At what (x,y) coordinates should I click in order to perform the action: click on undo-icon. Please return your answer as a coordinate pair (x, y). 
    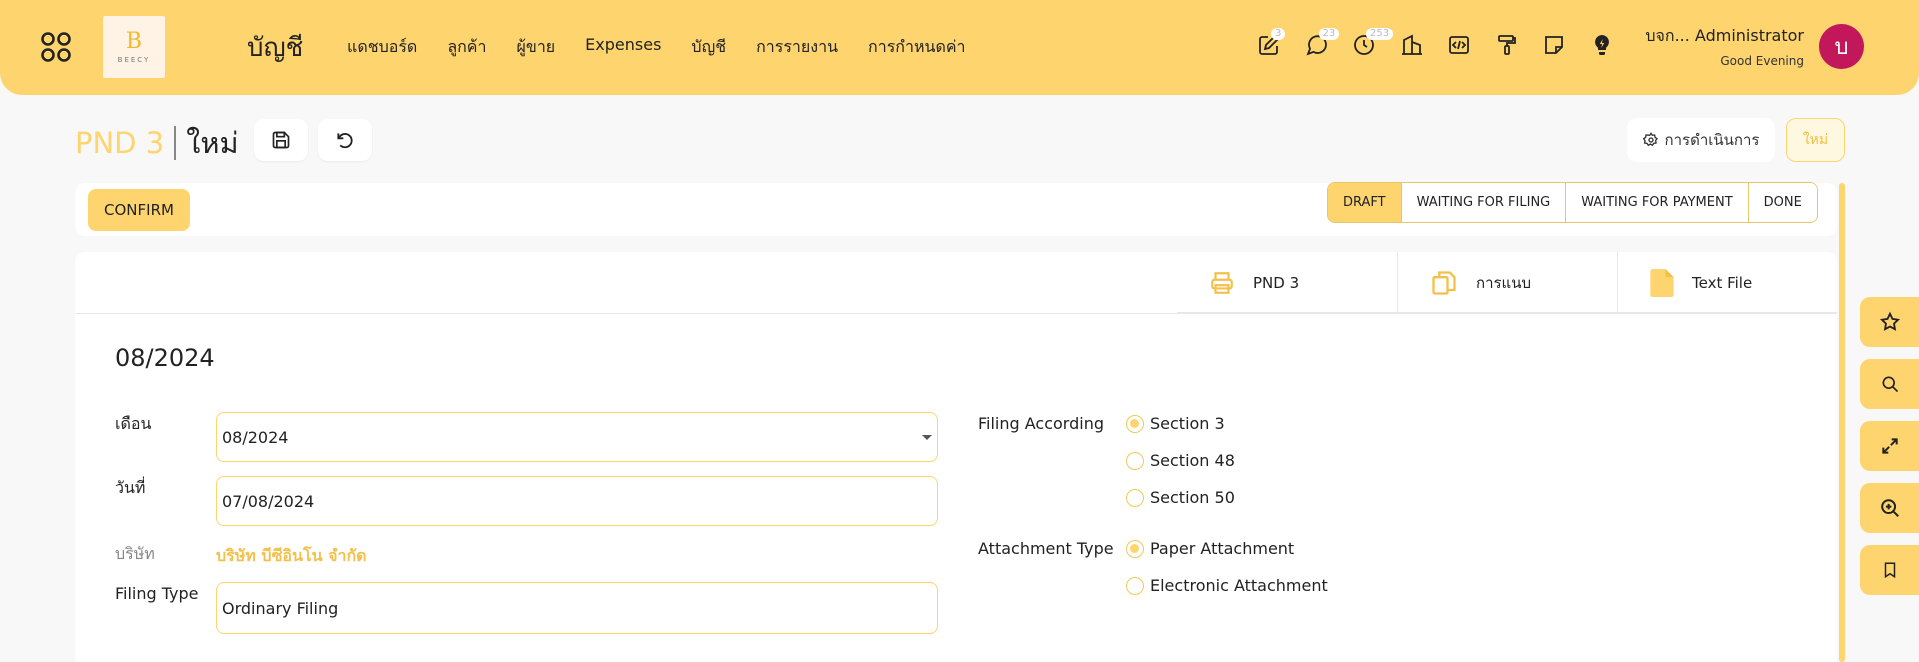
    Looking at the image, I should click on (345, 141).